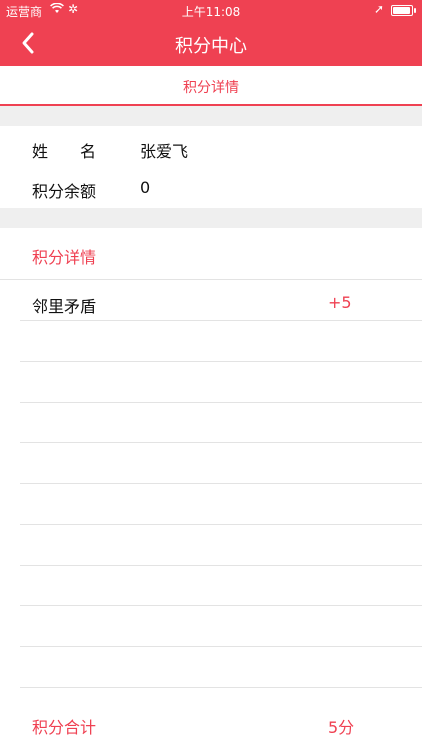 This screenshot has height=750, width=422. What do you see at coordinates (64, 306) in the screenshot?
I see `item-name: 邻里矛盾` at bounding box center [64, 306].